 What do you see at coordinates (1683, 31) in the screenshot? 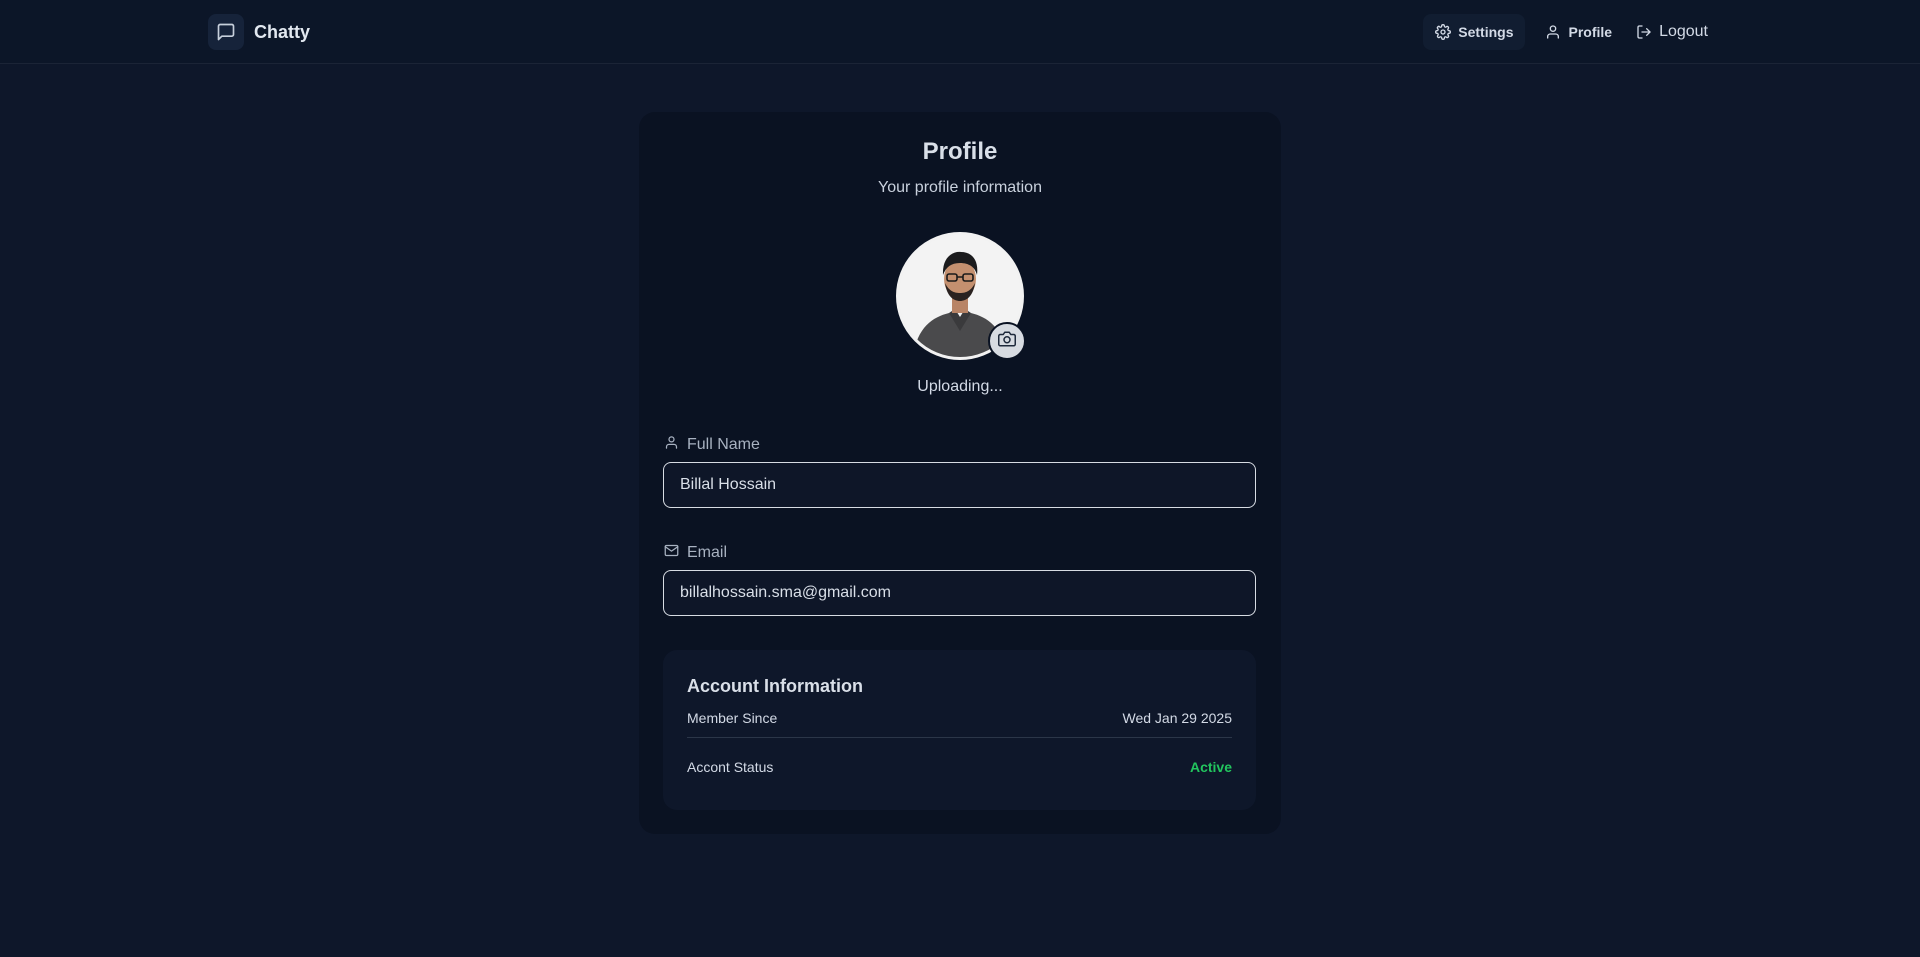
I see `logout-label: Logout` at bounding box center [1683, 31].